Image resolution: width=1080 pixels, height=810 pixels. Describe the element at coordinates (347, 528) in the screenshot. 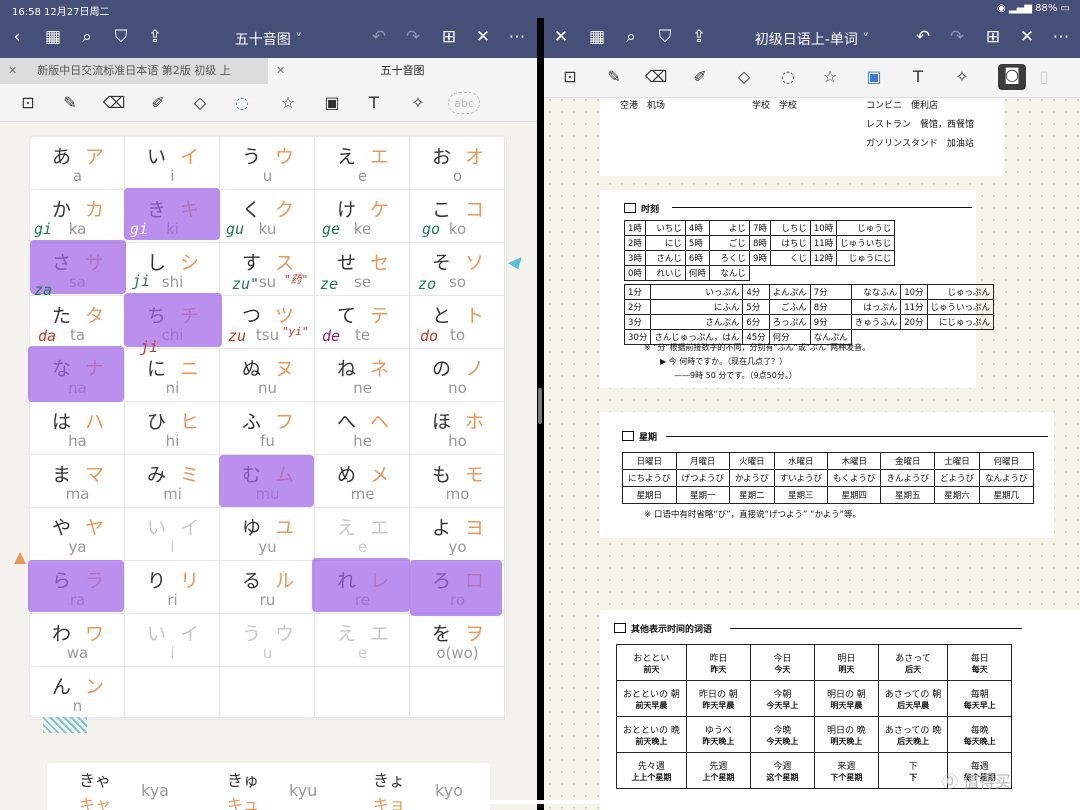

I see `hiragana: え` at that location.